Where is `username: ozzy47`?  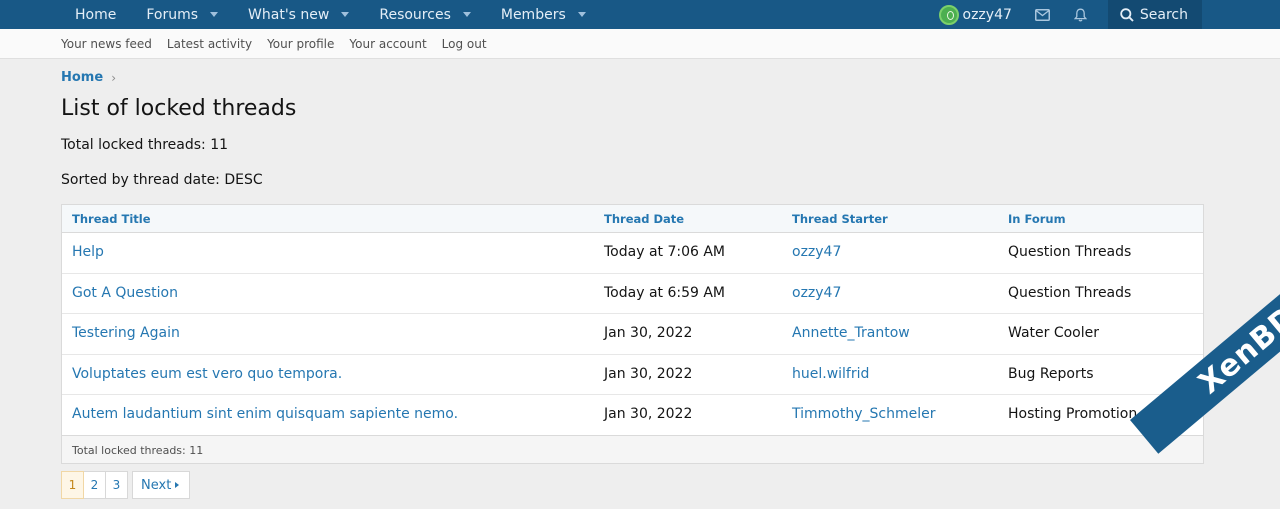 username: ozzy47 is located at coordinates (987, 14).